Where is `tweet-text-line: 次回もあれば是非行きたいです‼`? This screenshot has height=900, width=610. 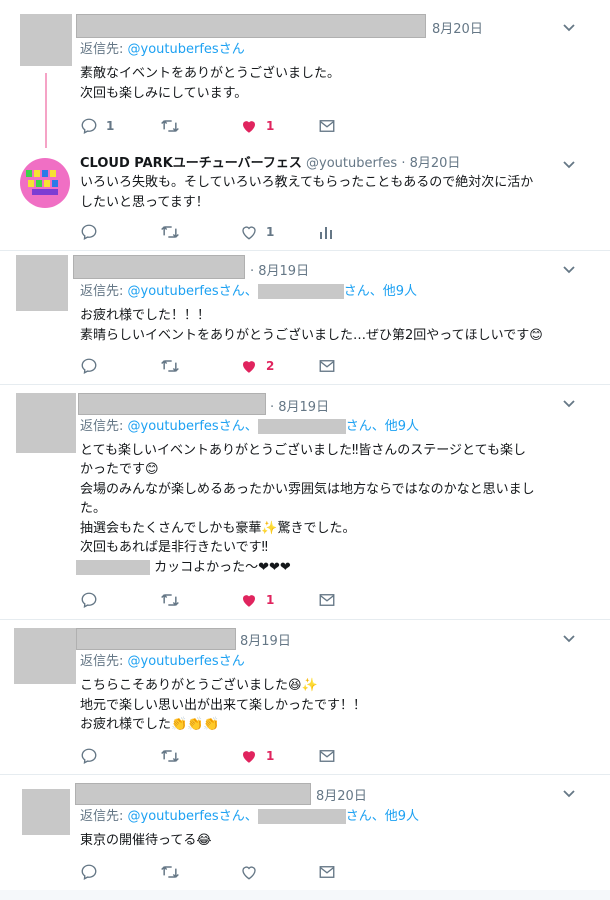 tweet-text-line: 次回もあれば是非行きたいです‼ is located at coordinates (174, 547).